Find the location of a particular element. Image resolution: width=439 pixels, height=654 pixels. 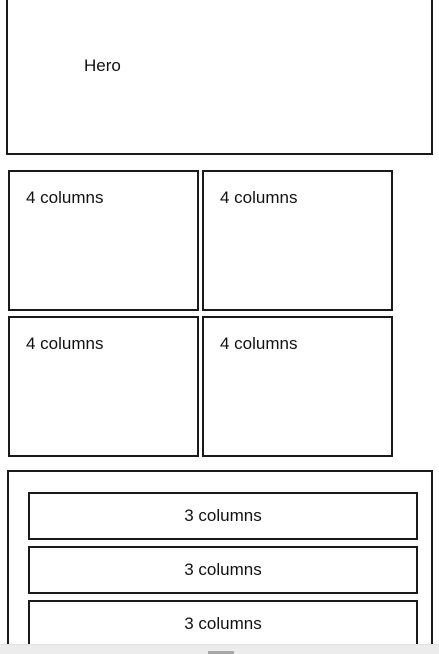

four-column-block-4: 4 columns is located at coordinates (297, 386).